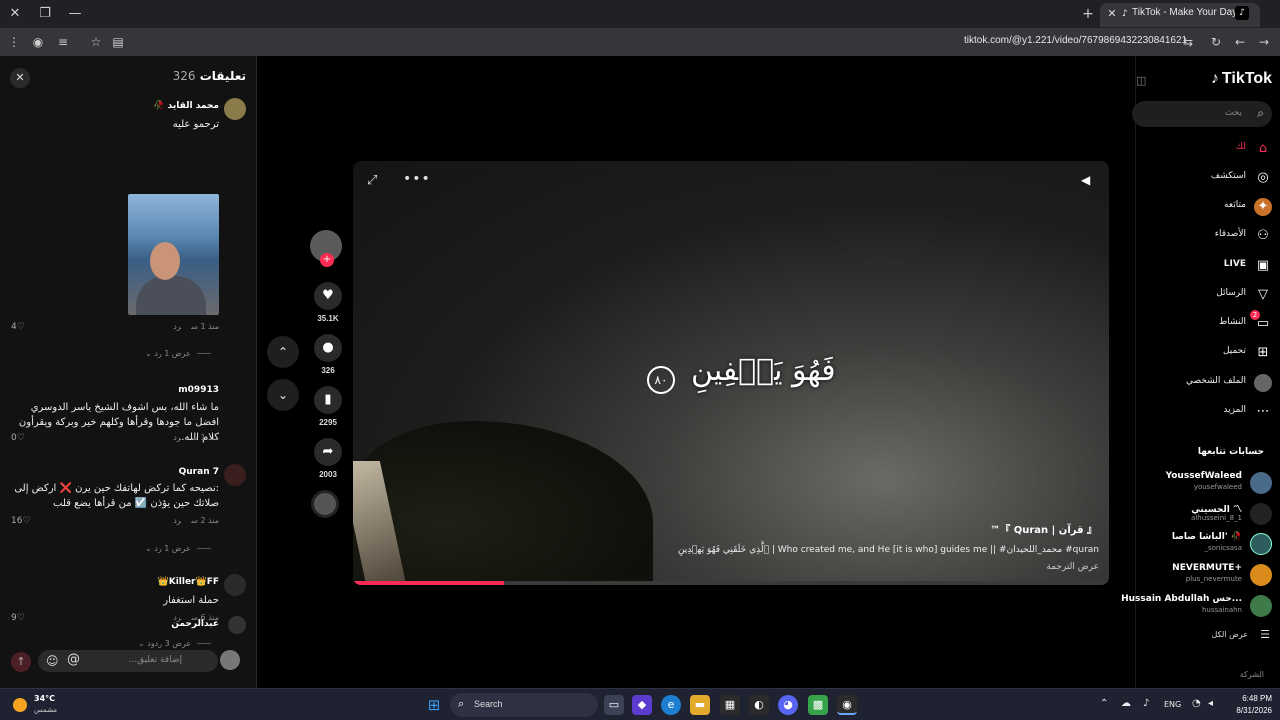 Image resolution: width=1280 pixels, height=720 pixels. What do you see at coordinates (325, 504) in the screenshot?
I see `music-disc-icon` at bounding box center [325, 504].